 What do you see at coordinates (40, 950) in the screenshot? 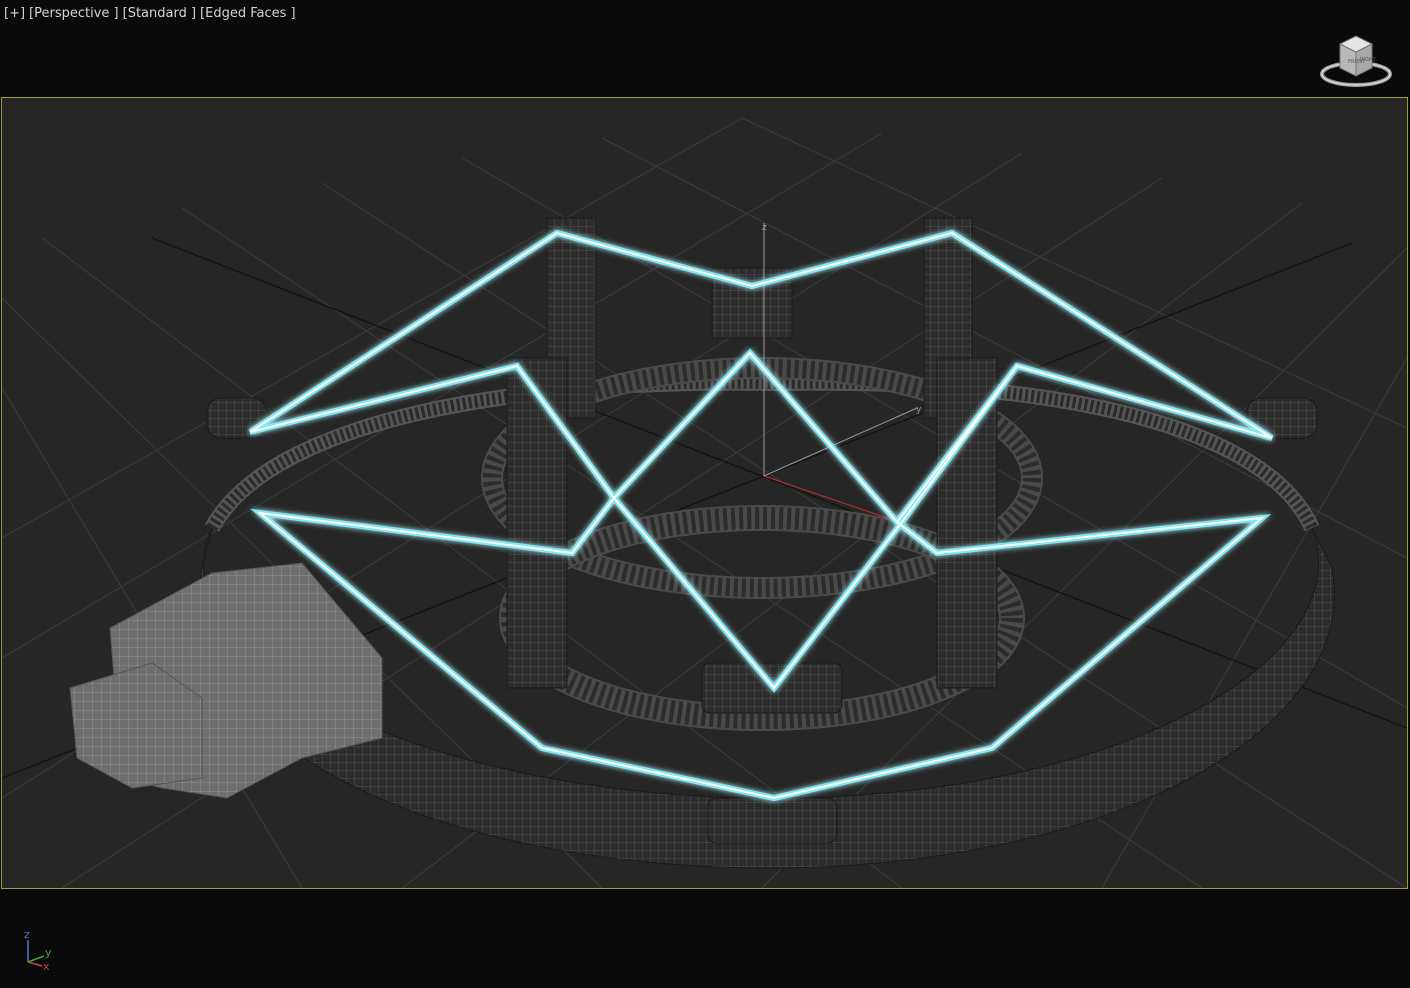
I see `axis-tripod-icon: z y x` at bounding box center [40, 950].